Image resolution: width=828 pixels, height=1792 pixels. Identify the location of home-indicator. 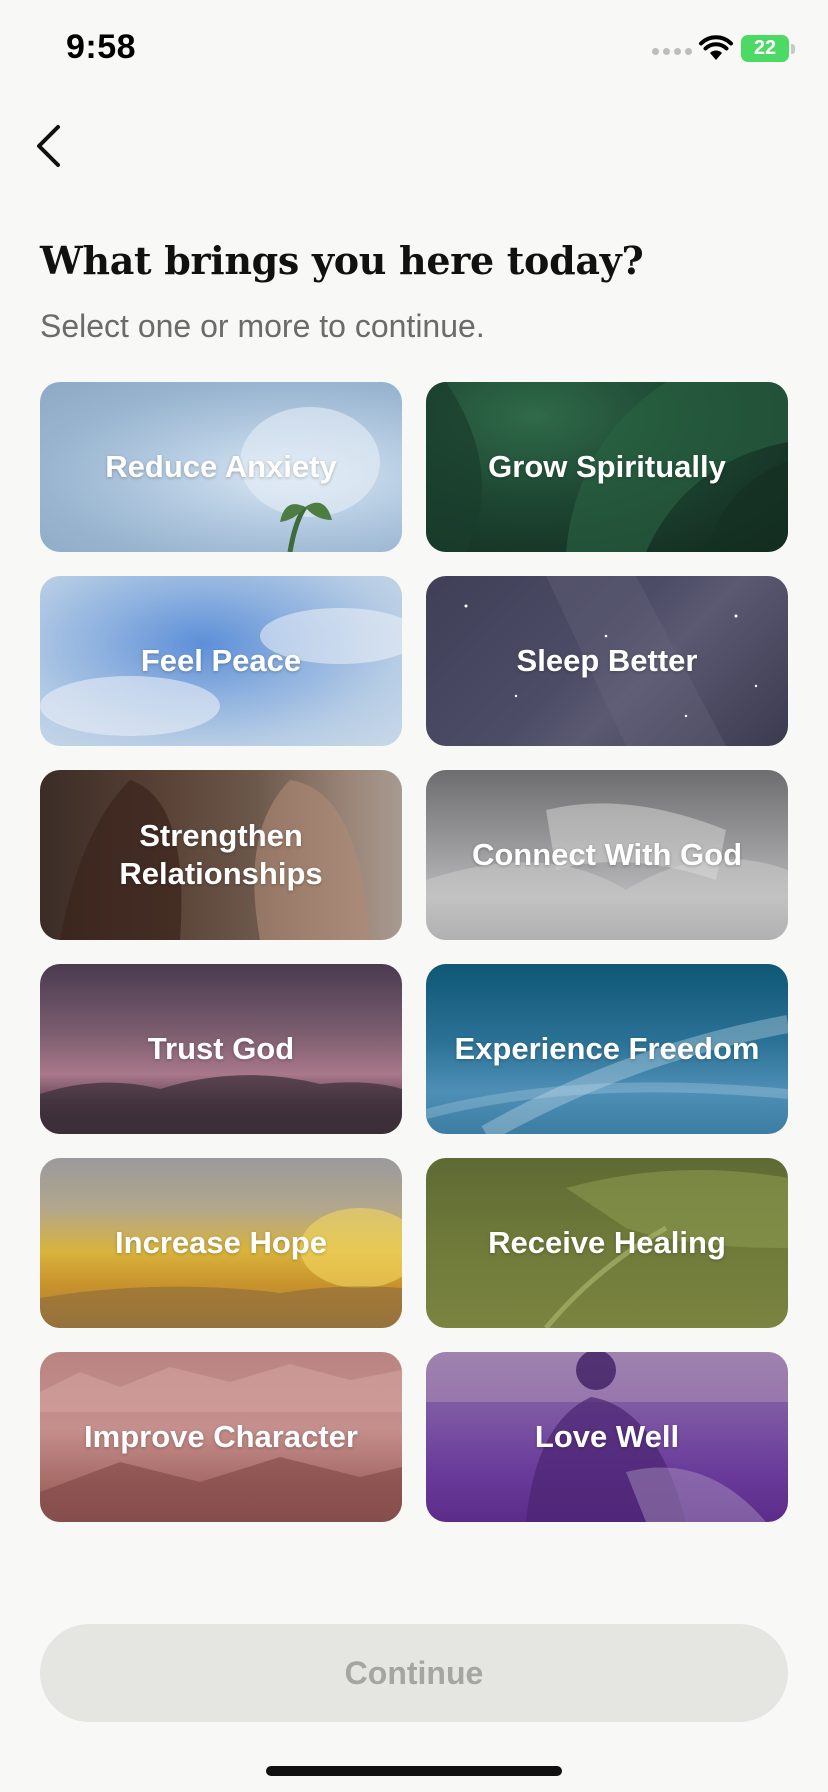
(414, 1771).